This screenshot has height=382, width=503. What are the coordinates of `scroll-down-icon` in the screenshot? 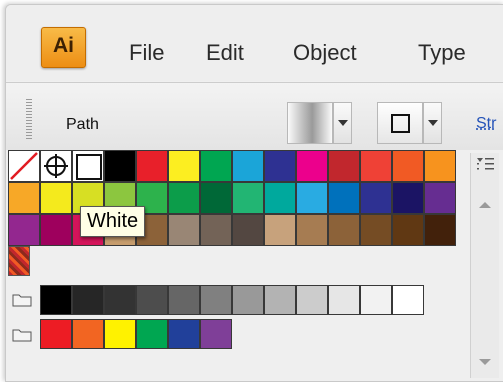 It's located at (485, 362).